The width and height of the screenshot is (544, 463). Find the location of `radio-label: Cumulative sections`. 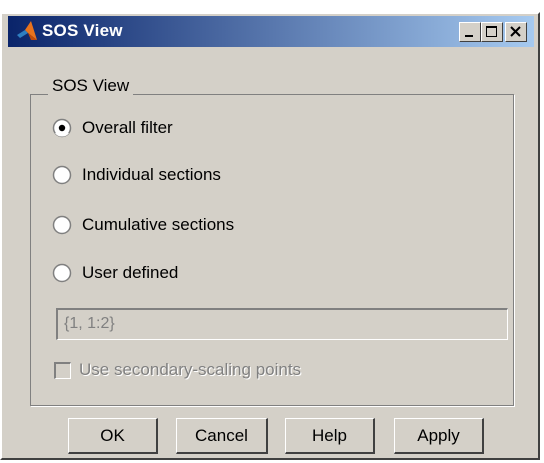

radio-label: Cumulative sections is located at coordinates (158, 224).